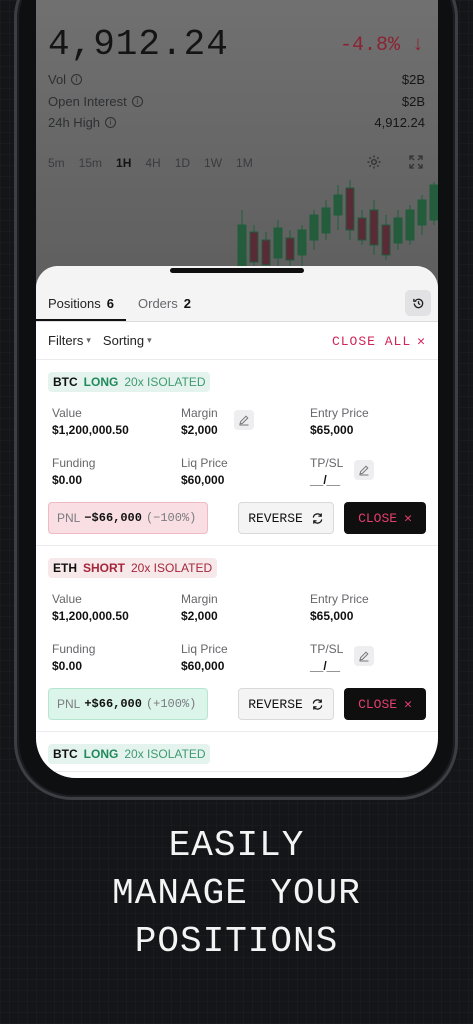 This screenshot has height=1024, width=473. What do you see at coordinates (81, 320) in the screenshot?
I see `active-tab-indicator` at bounding box center [81, 320].